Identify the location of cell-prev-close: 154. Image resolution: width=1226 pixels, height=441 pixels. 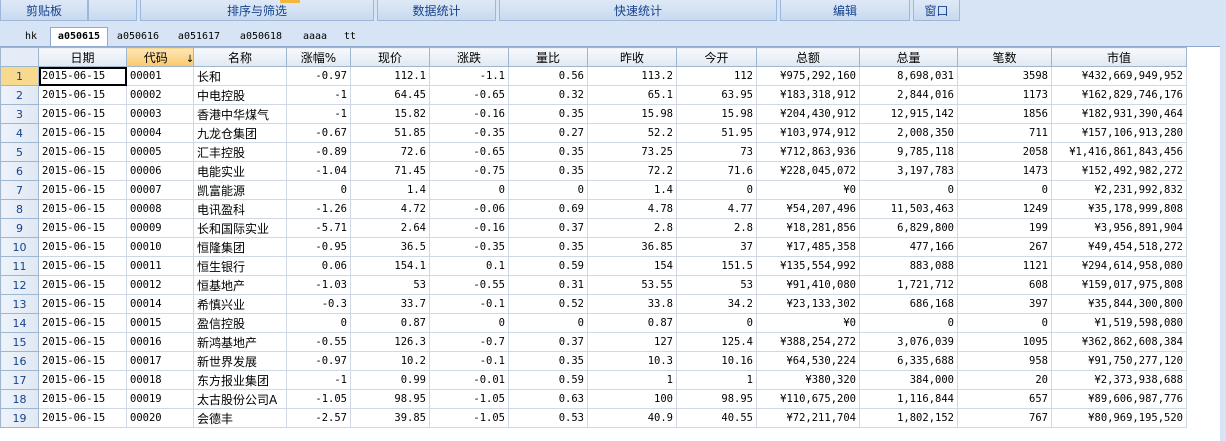
(632, 266).